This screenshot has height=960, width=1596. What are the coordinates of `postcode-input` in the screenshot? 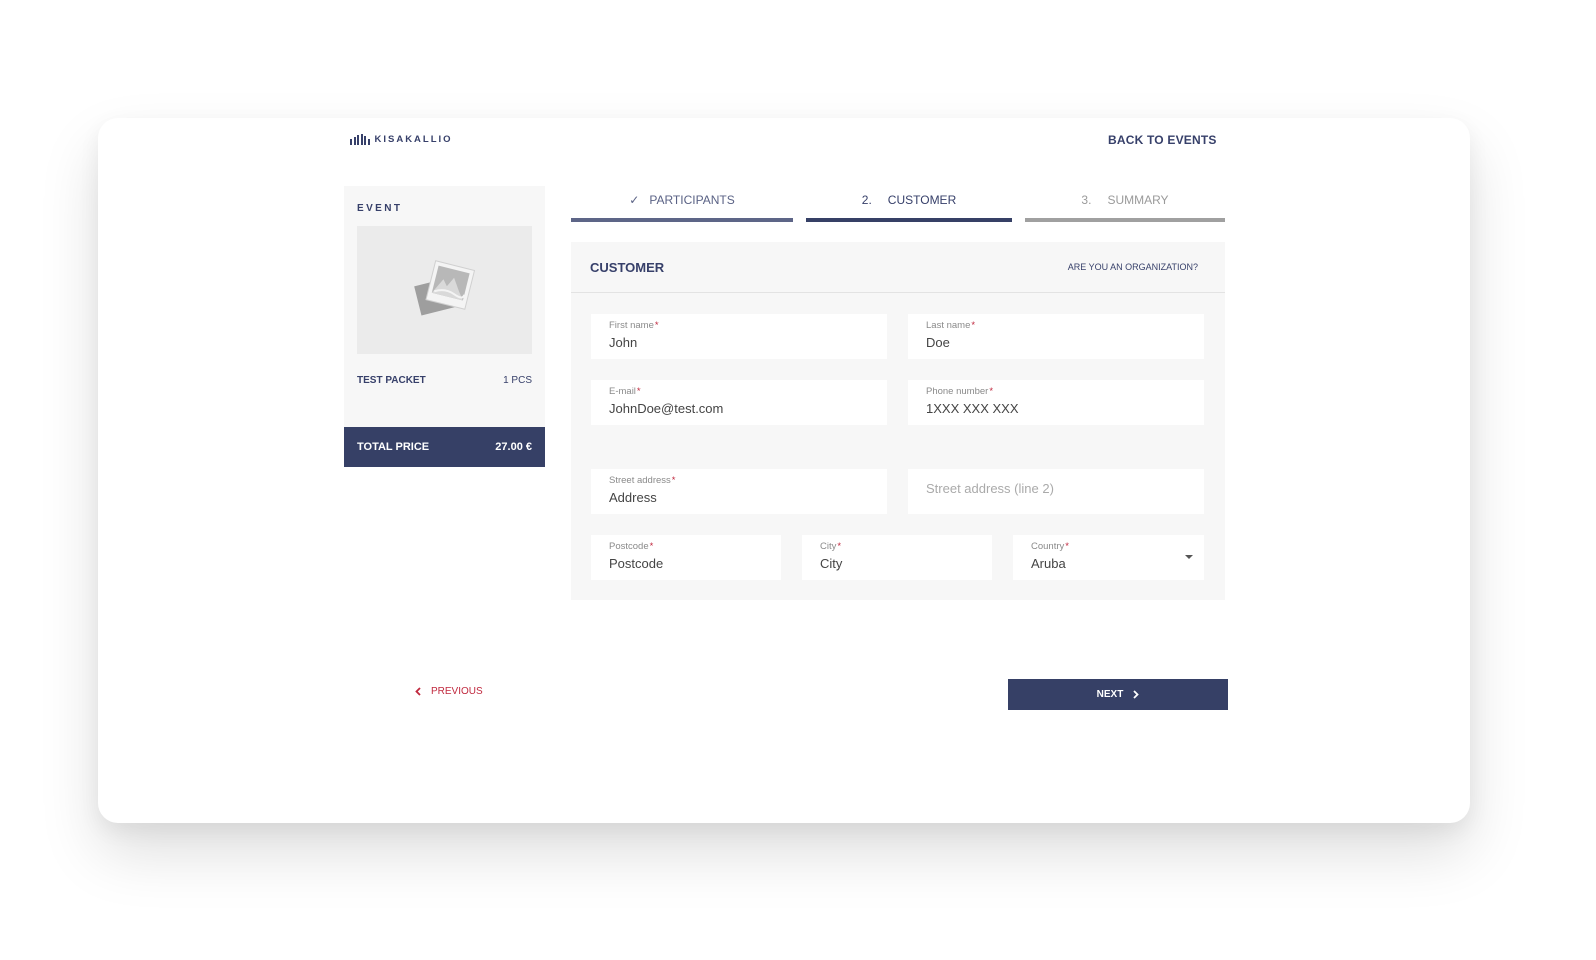 It's located at (686, 563).